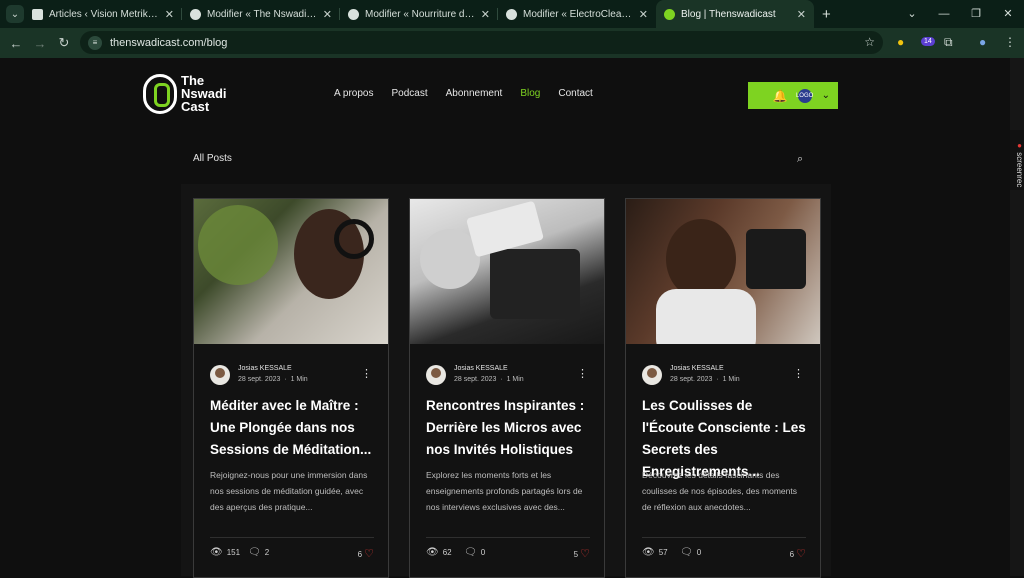 This screenshot has height=578, width=1024. Describe the element at coordinates (409, 93) in the screenshot. I see `nav-podcast: Podcast` at that location.